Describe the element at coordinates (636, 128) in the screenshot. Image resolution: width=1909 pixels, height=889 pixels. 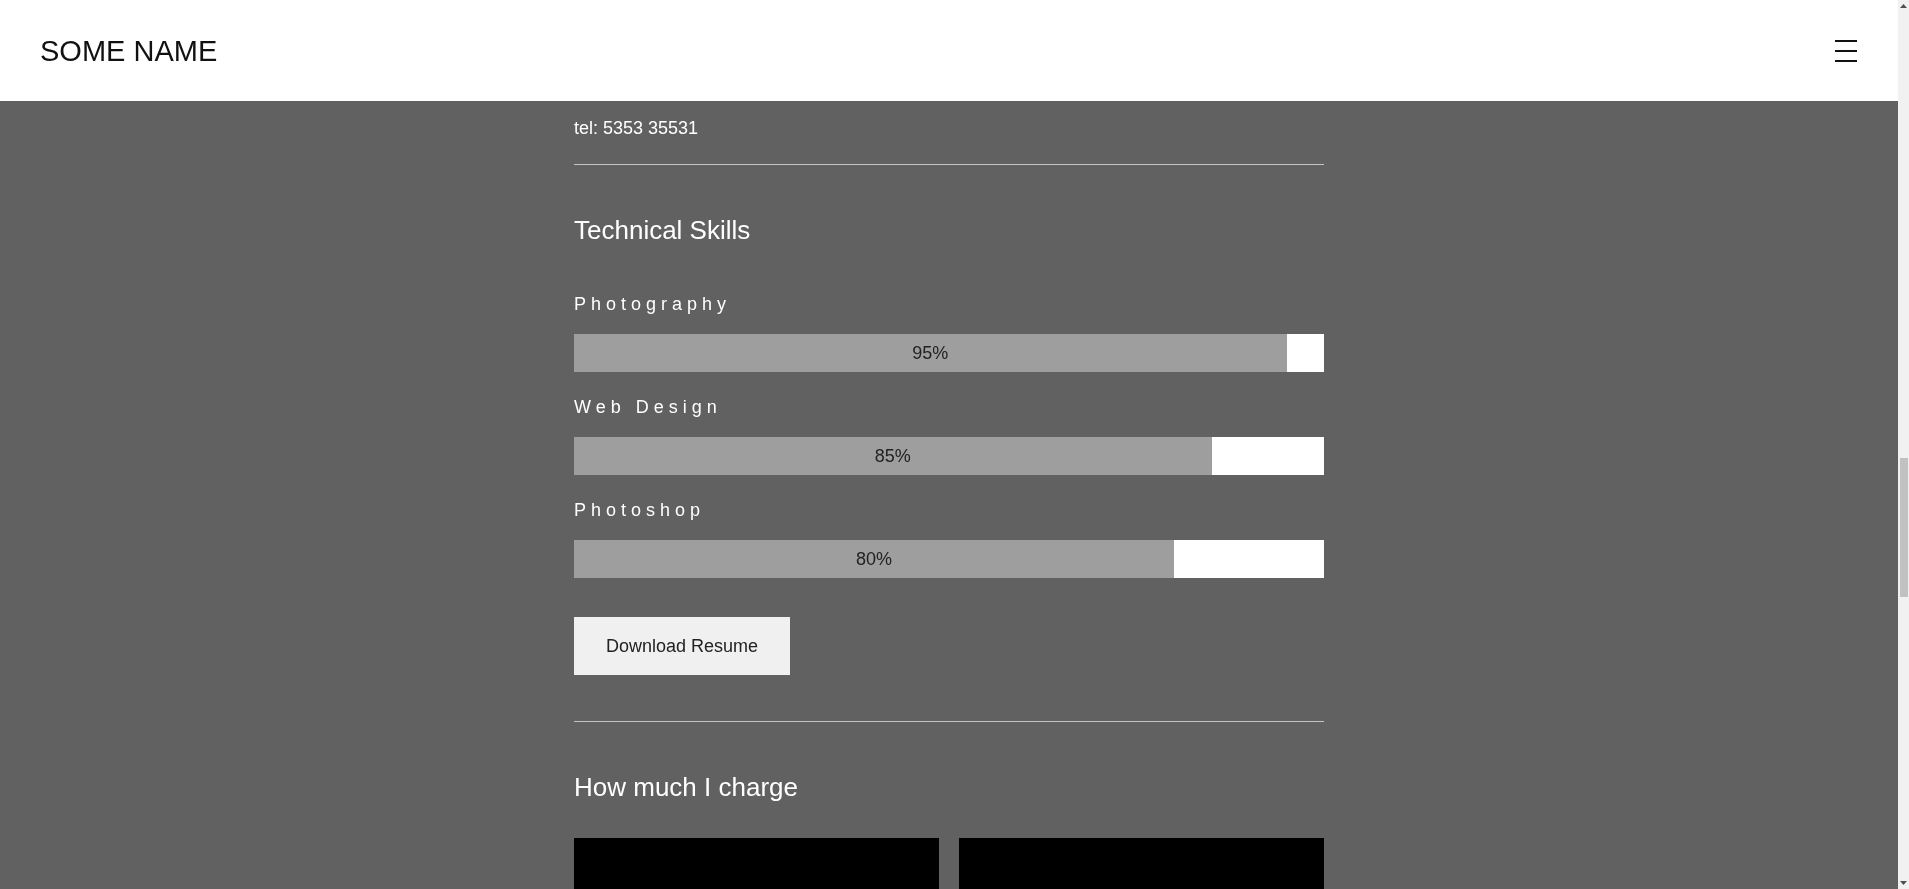
I see `phone-number: tel: 5353 35531` at that location.